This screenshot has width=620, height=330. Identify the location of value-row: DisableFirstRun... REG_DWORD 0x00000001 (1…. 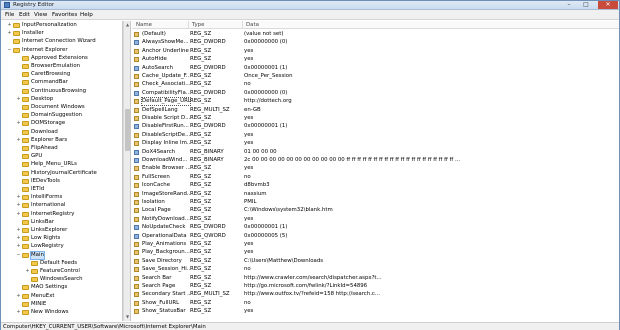
(375, 126).